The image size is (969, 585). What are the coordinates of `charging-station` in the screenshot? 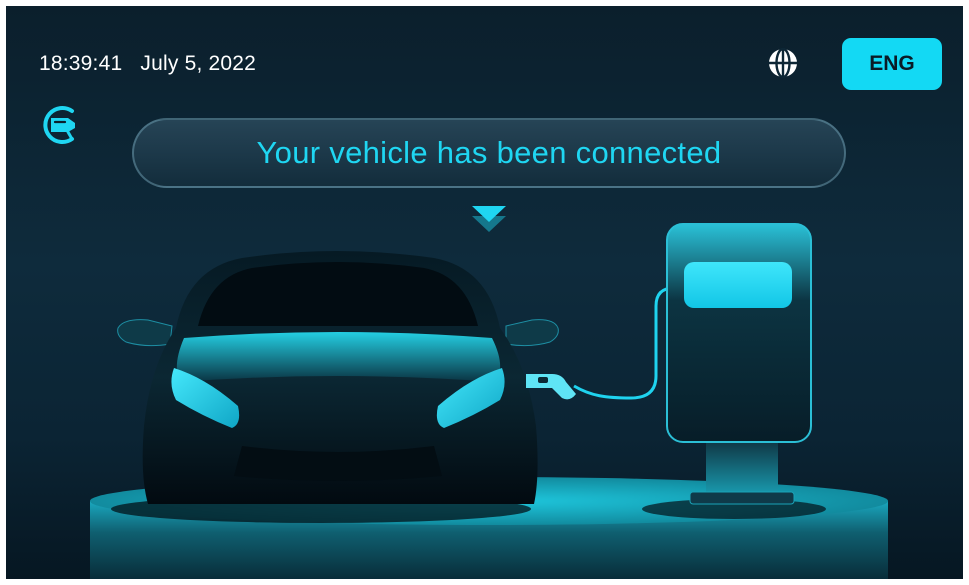 It's located at (739, 364).